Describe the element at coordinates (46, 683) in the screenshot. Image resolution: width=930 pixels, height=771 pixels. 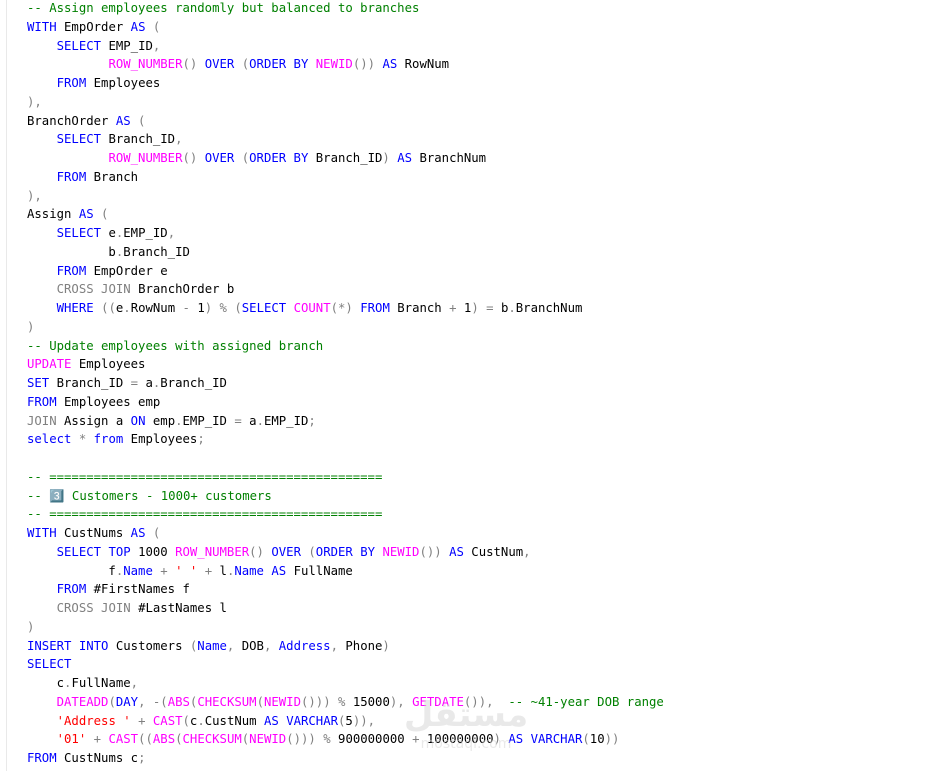
I see `code-token-text: c` at that location.